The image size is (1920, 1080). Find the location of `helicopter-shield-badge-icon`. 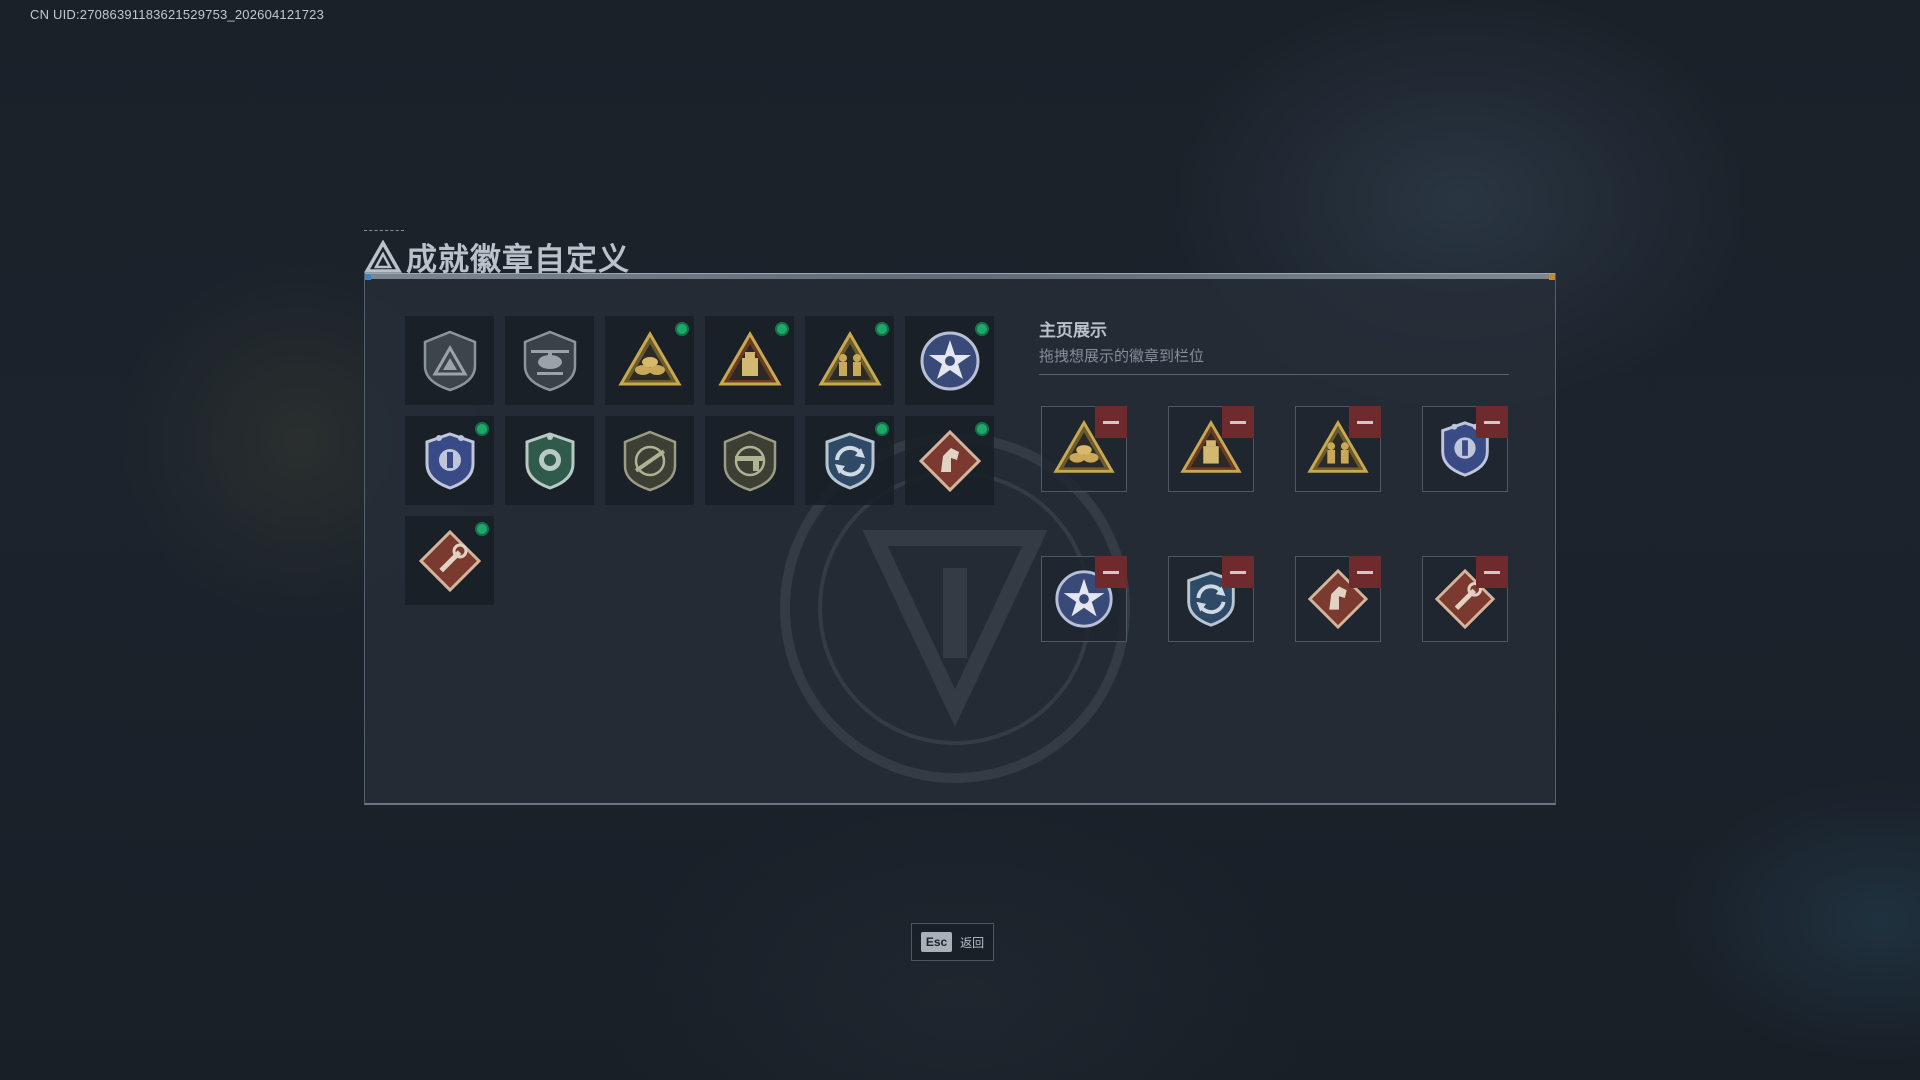

helicopter-shield-badge-icon is located at coordinates (549, 360).